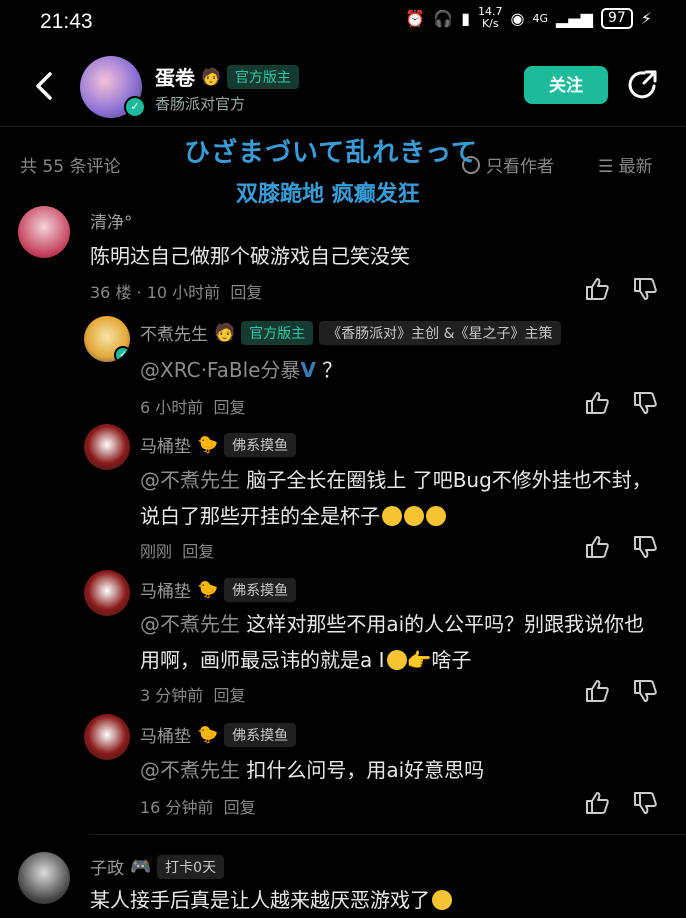 The height and width of the screenshot is (918, 686). I want to click on author-title: 《香肠派对》主创 &《星之子》主策, so click(440, 332).